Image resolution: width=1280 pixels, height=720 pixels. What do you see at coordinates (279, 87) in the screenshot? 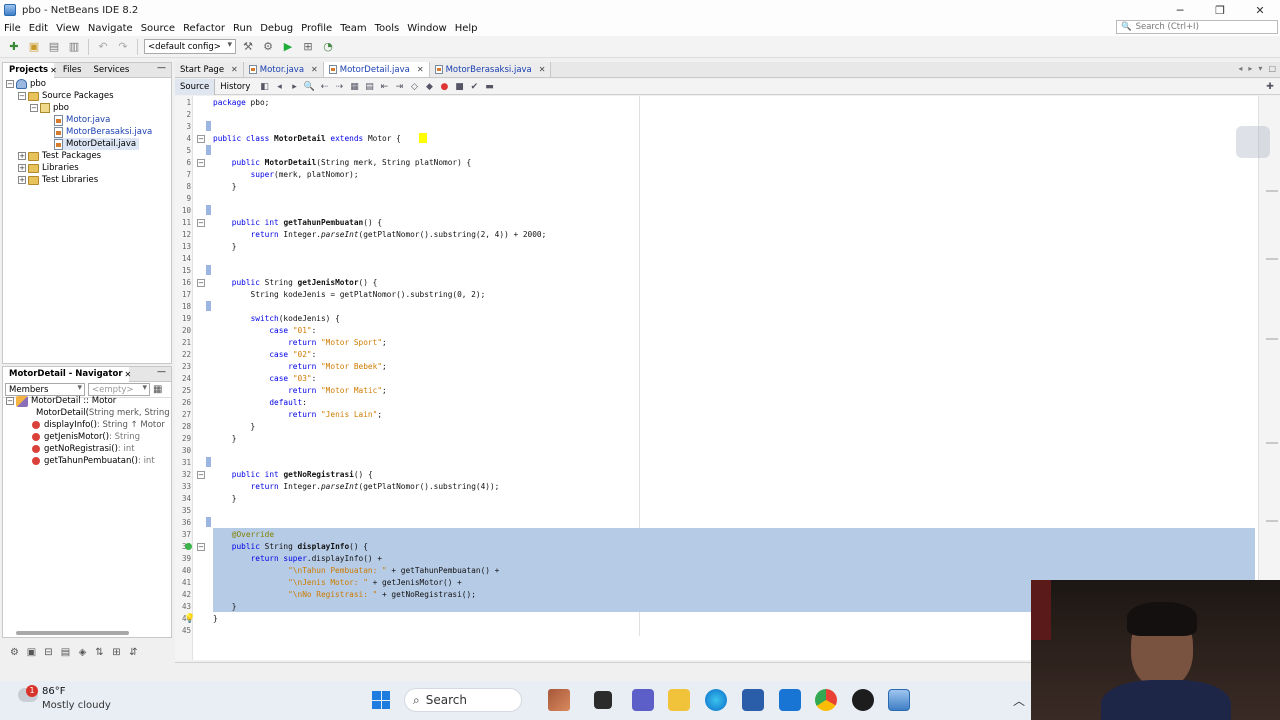
I see `back-icon: ◂` at bounding box center [279, 87].